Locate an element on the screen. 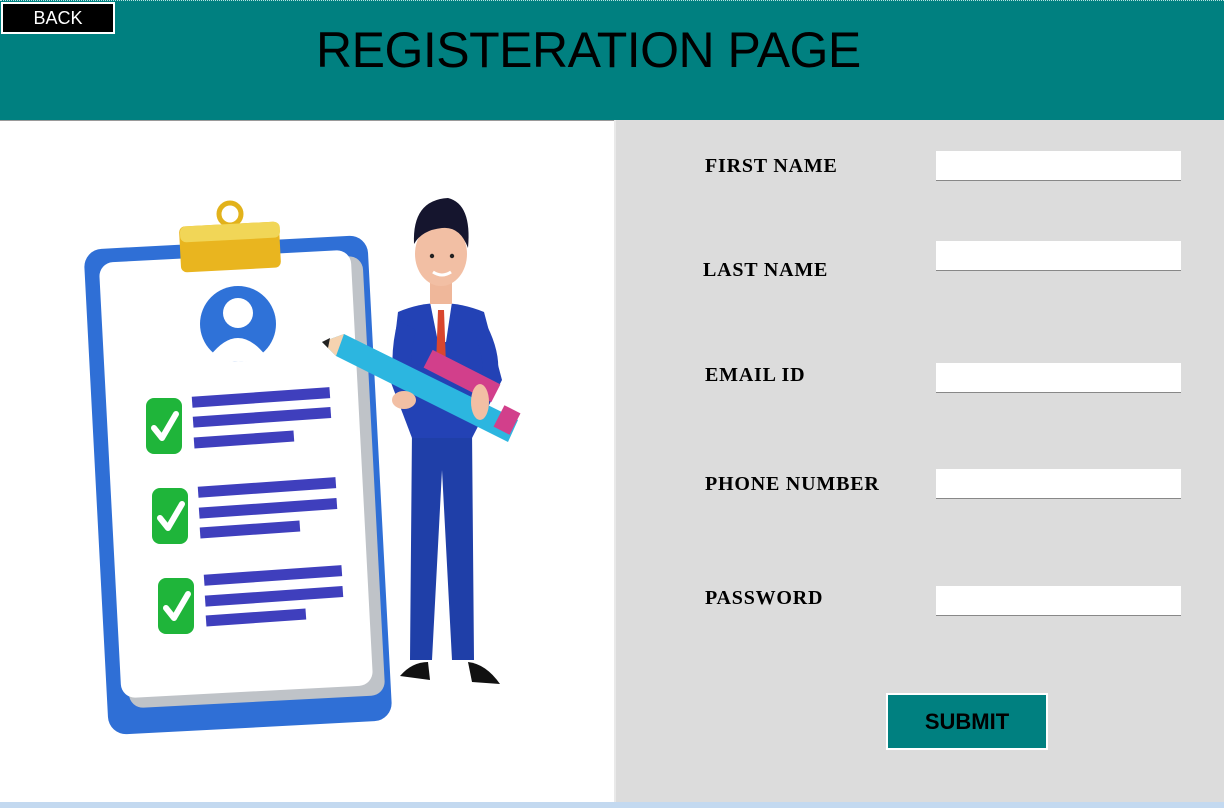 The height and width of the screenshot is (808, 1224). user-avatar-icon is located at coordinates (238, 324).